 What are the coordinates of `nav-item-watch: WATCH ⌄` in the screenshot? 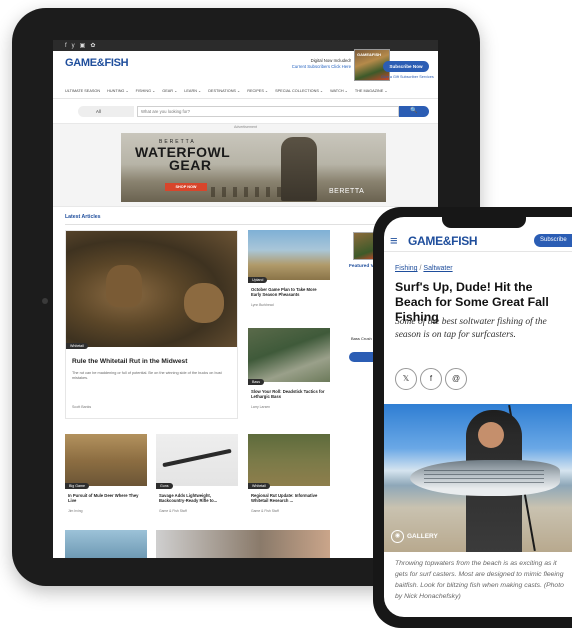 It's located at (339, 90).